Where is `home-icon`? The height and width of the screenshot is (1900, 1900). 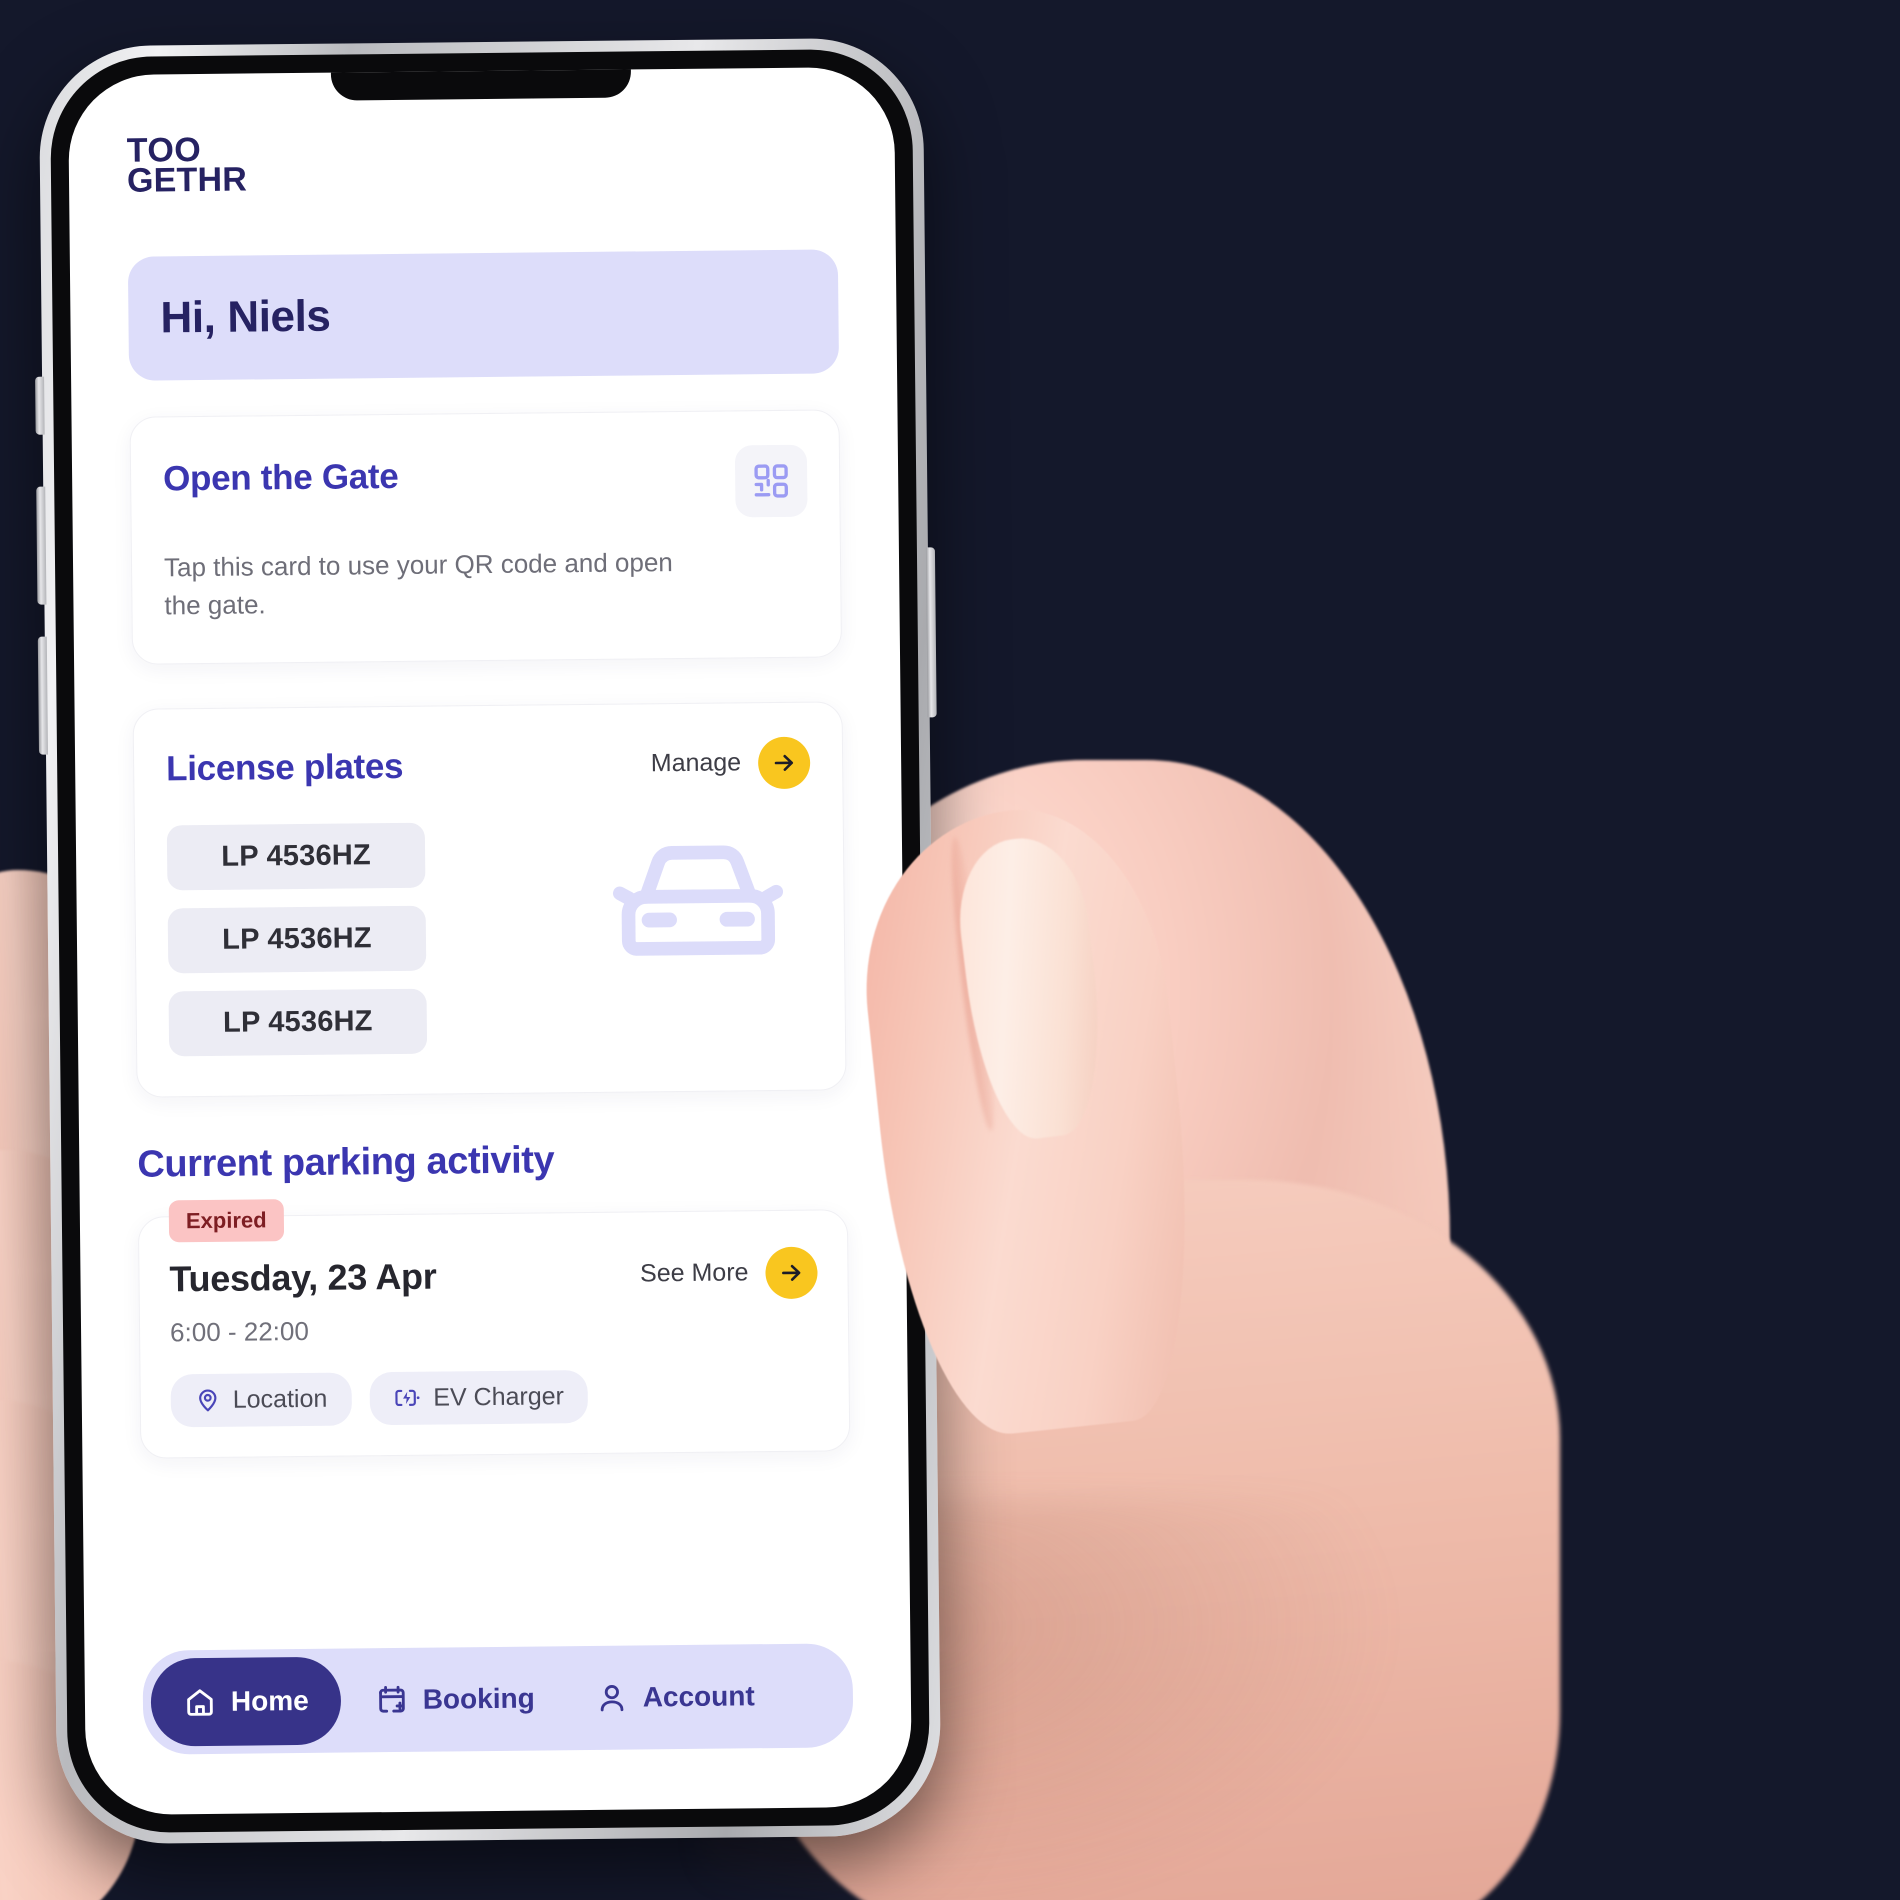
home-icon is located at coordinates (200, 1702).